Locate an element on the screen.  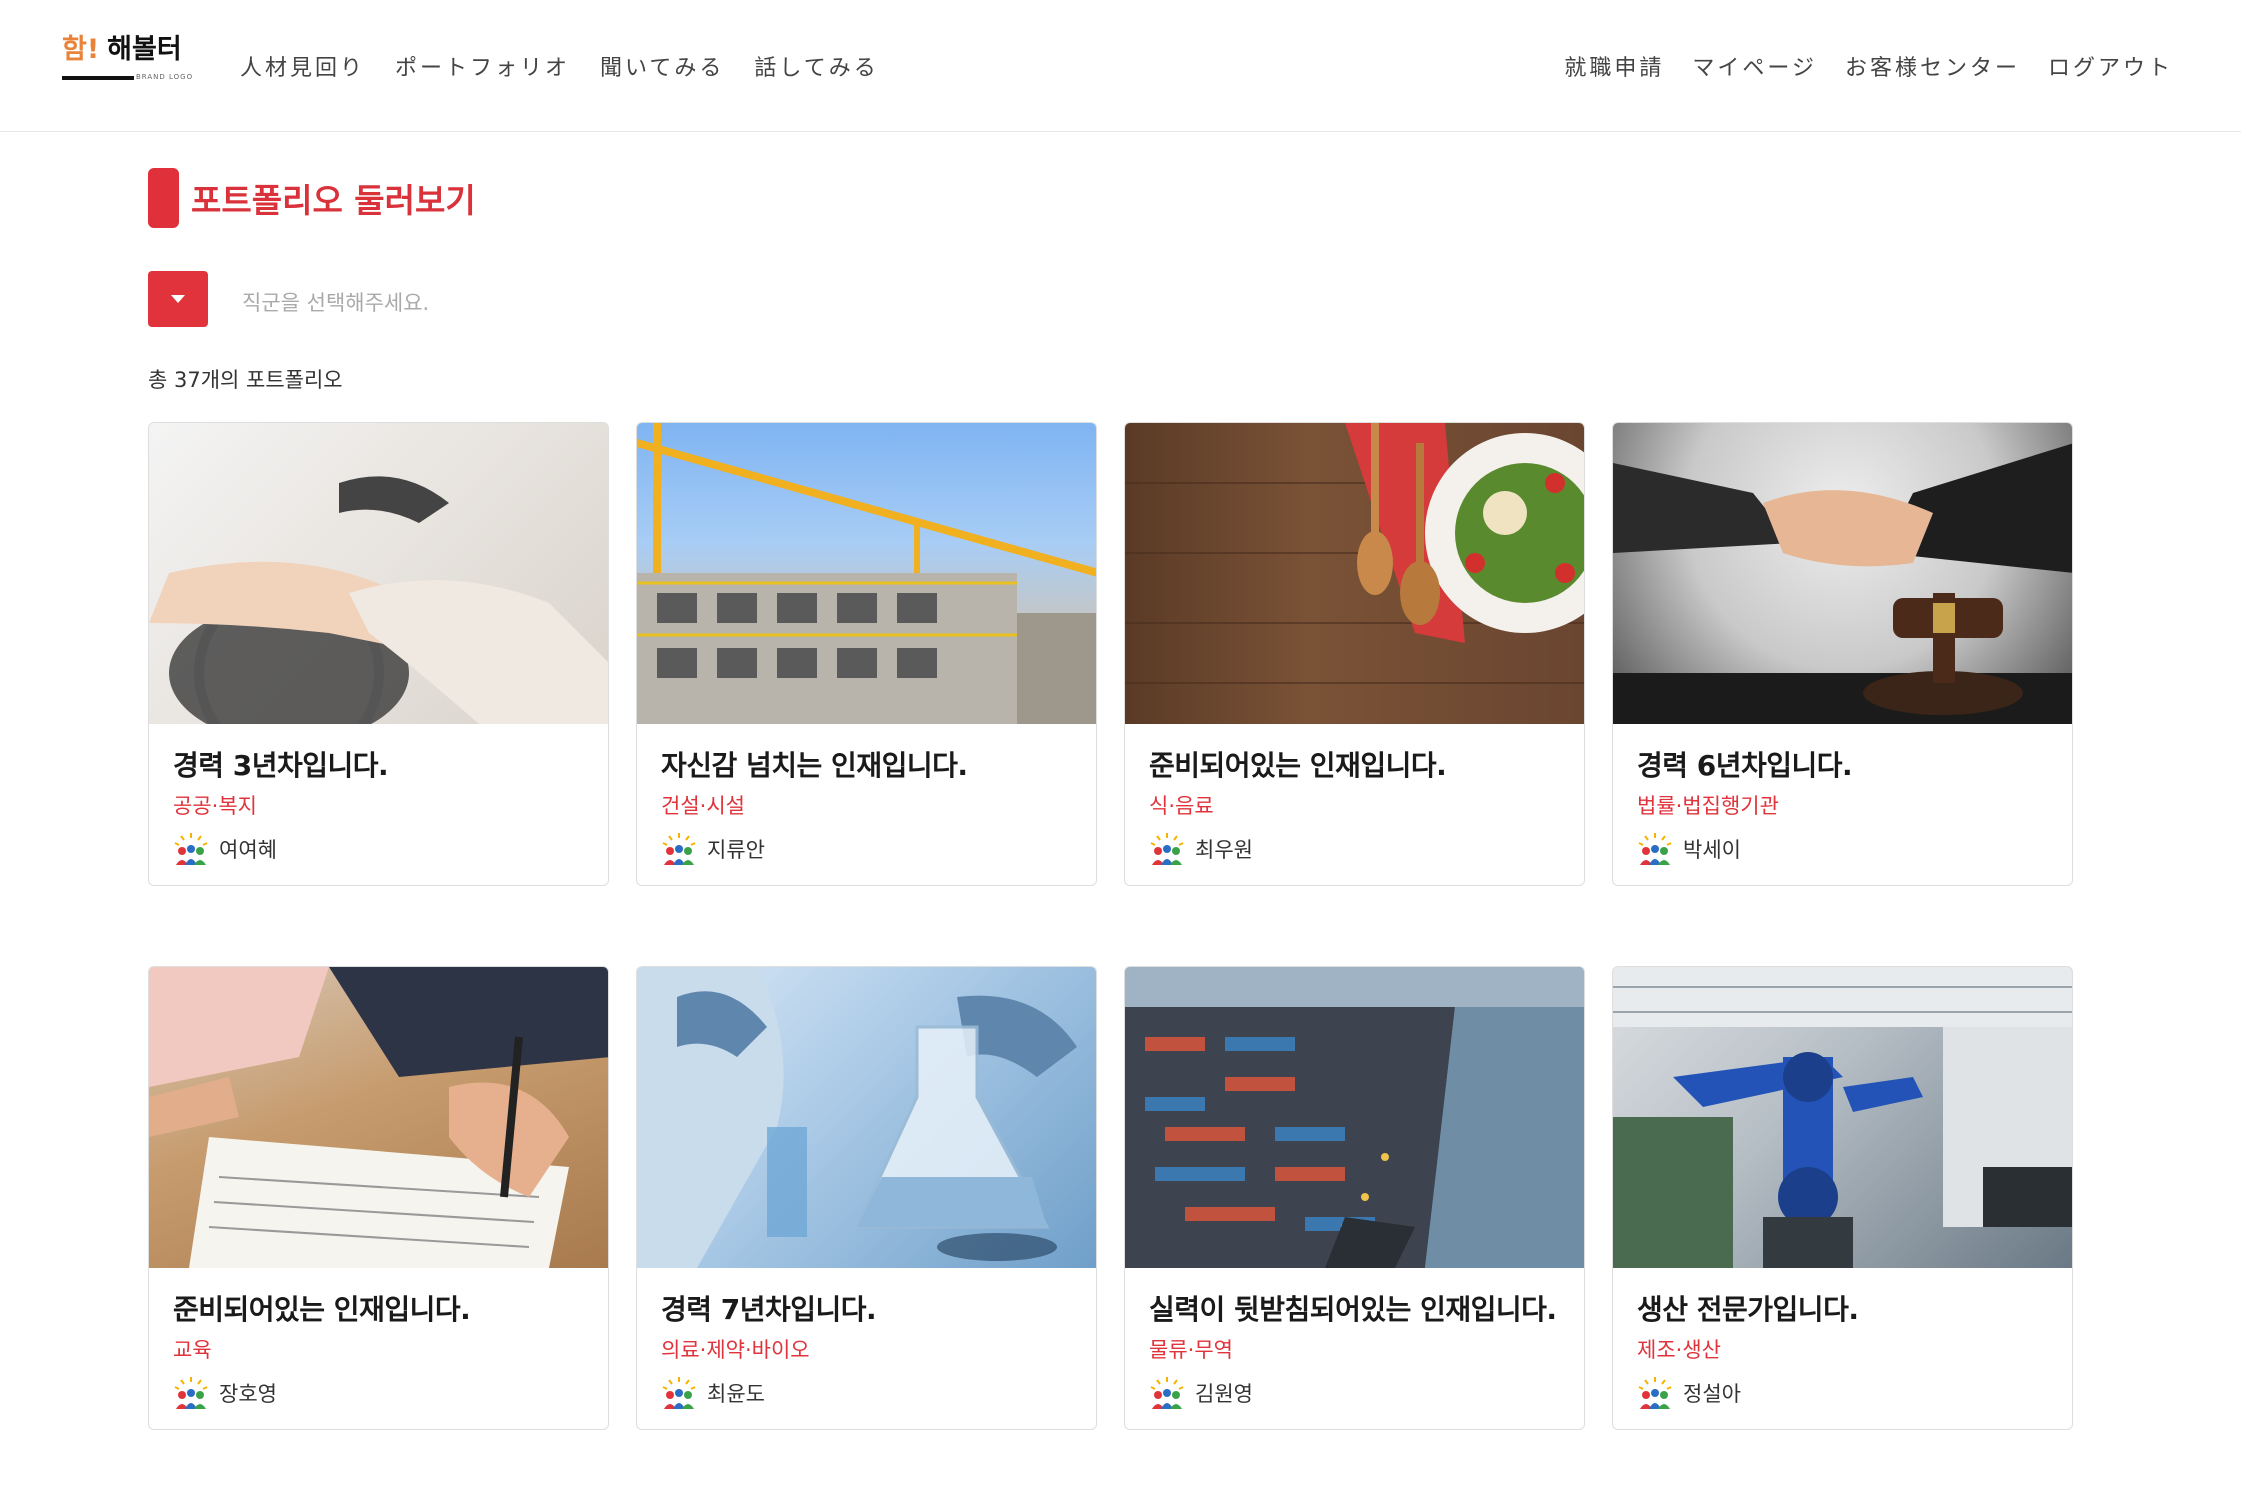
author-name: 여여혜 is located at coordinates (248, 850).